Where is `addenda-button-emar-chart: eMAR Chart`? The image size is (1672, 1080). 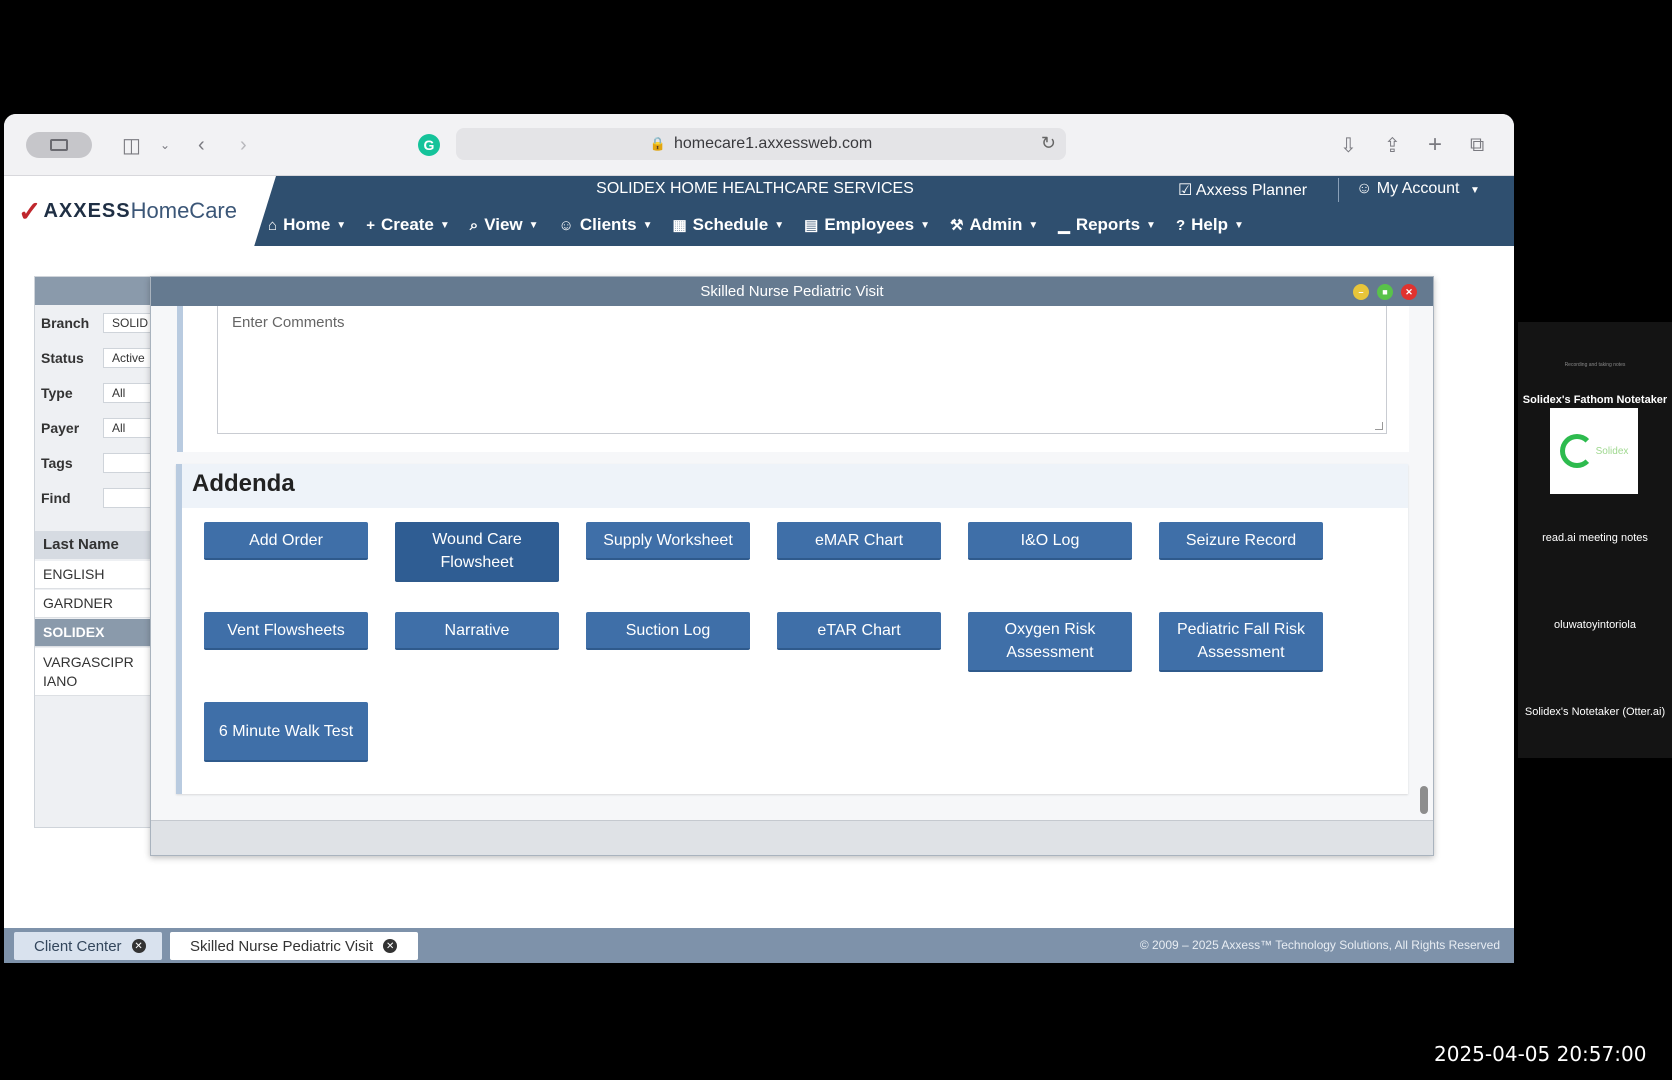
addenda-button-emar-chart: eMAR Chart is located at coordinates (859, 541).